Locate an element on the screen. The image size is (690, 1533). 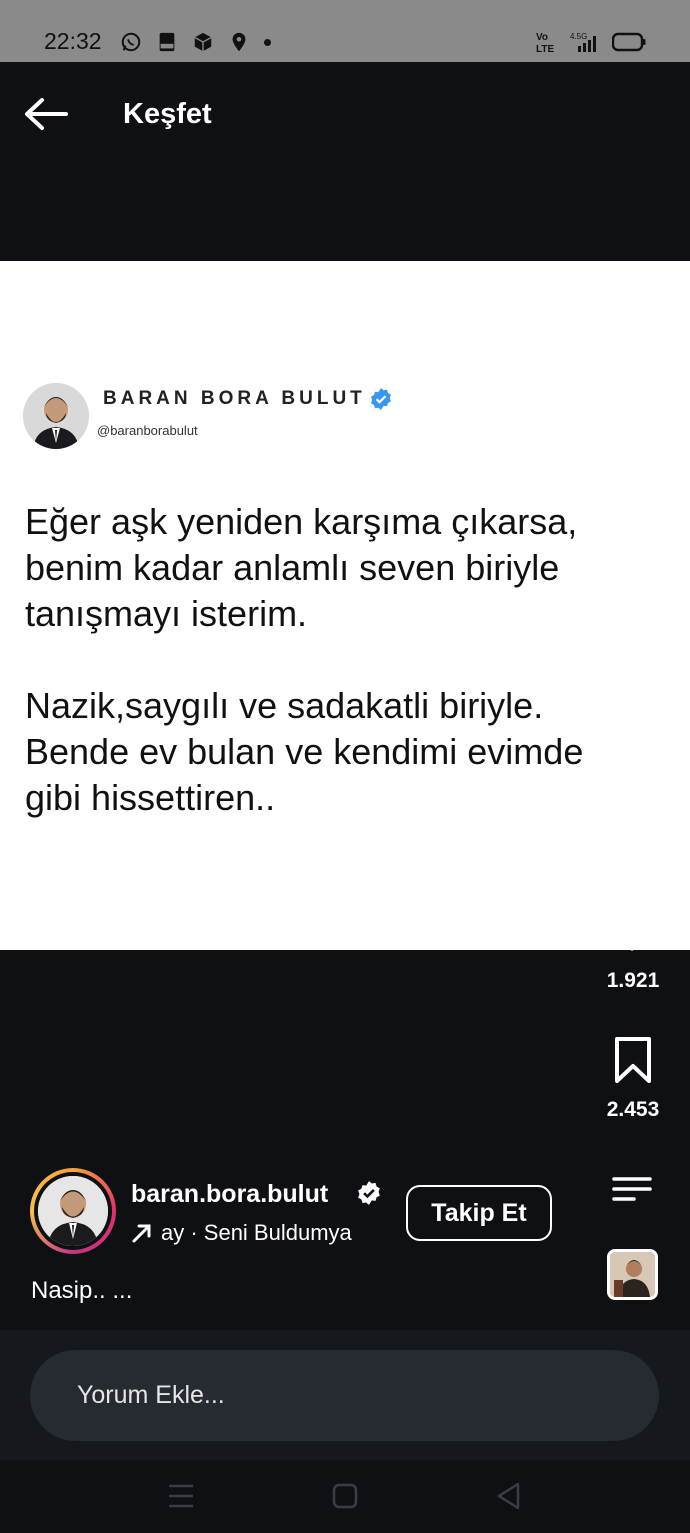
back-nav-icon is located at coordinates (509, 1496).